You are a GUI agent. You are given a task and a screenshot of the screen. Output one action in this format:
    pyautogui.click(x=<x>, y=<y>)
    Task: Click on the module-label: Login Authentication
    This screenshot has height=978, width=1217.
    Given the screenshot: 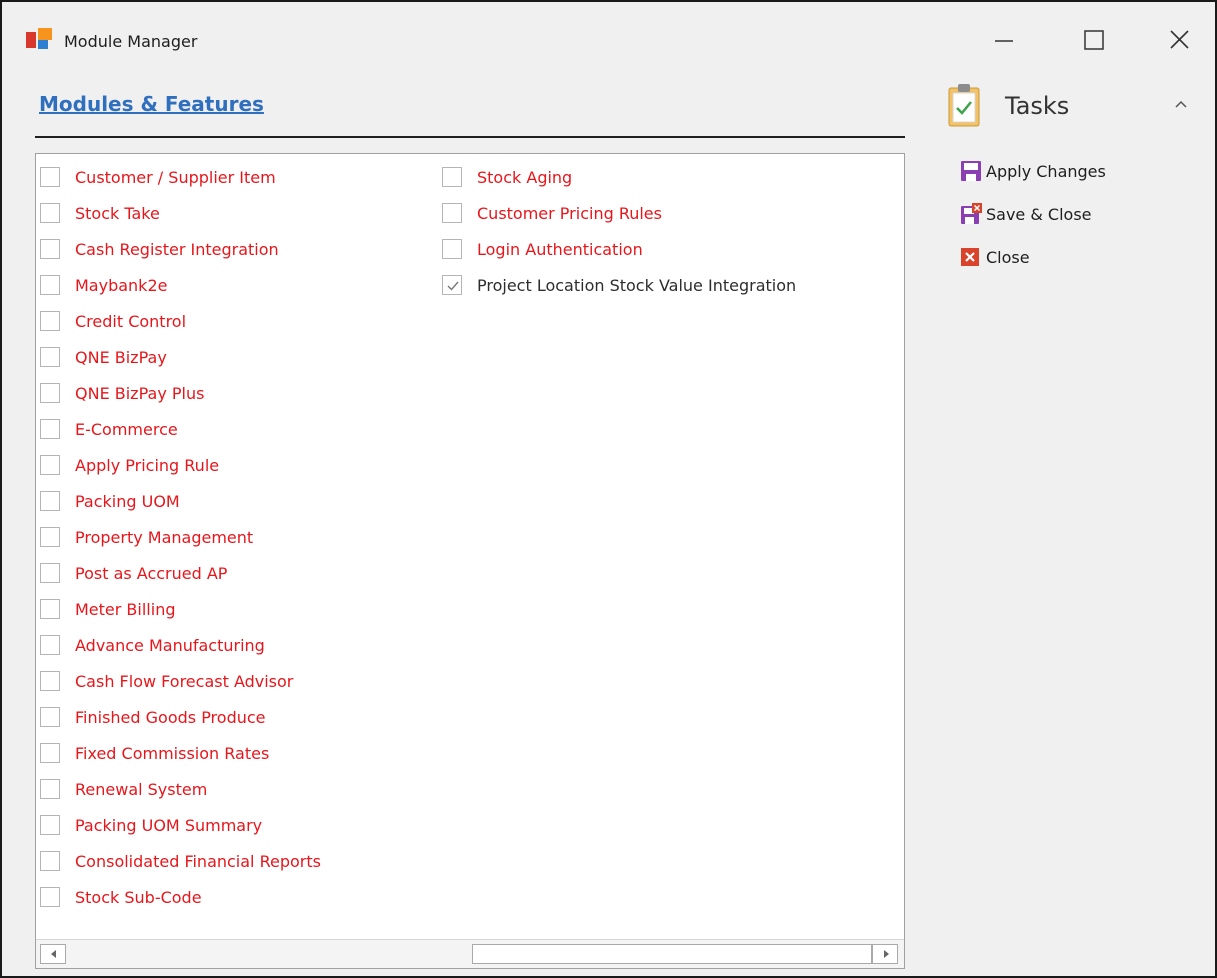 What is the action you would take?
    pyautogui.click(x=560, y=249)
    